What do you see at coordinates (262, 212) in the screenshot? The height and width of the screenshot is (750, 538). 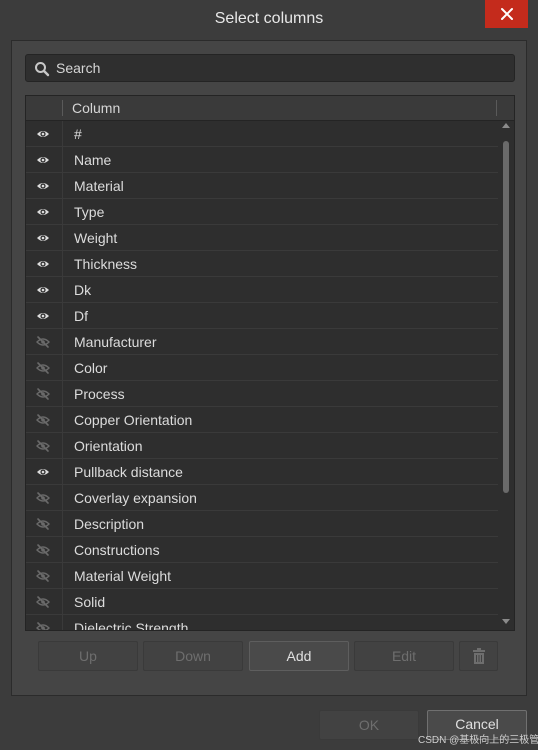 I see `table-row: Type` at bounding box center [262, 212].